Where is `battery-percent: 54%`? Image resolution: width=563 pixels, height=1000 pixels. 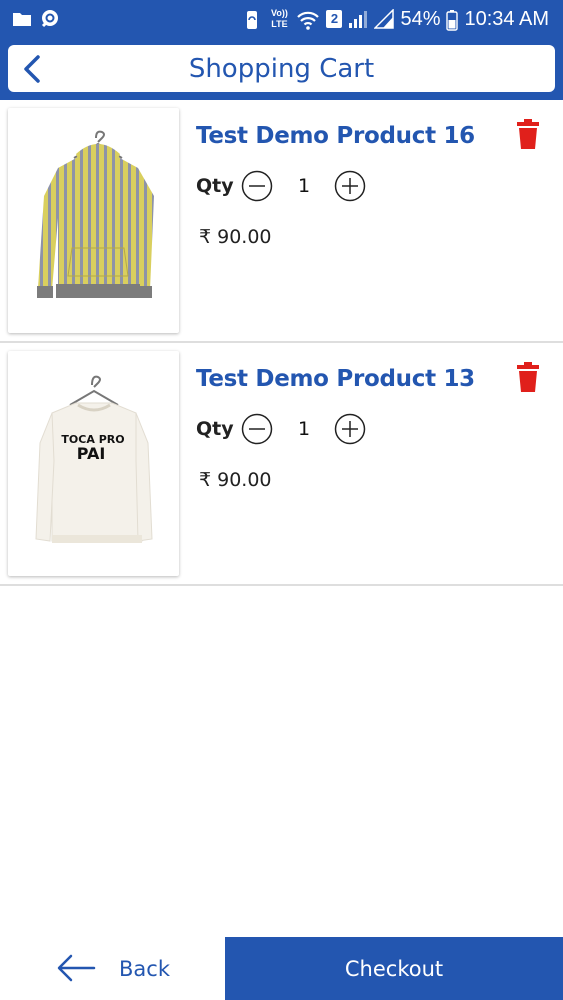 battery-percent: 54% is located at coordinates (420, 19).